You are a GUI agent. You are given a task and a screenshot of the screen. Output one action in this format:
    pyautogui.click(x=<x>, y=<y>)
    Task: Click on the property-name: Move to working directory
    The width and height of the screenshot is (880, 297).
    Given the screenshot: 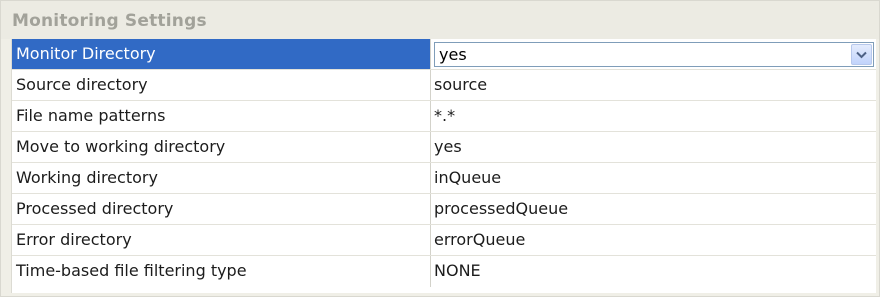 What is the action you would take?
    pyautogui.click(x=221, y=147)
    